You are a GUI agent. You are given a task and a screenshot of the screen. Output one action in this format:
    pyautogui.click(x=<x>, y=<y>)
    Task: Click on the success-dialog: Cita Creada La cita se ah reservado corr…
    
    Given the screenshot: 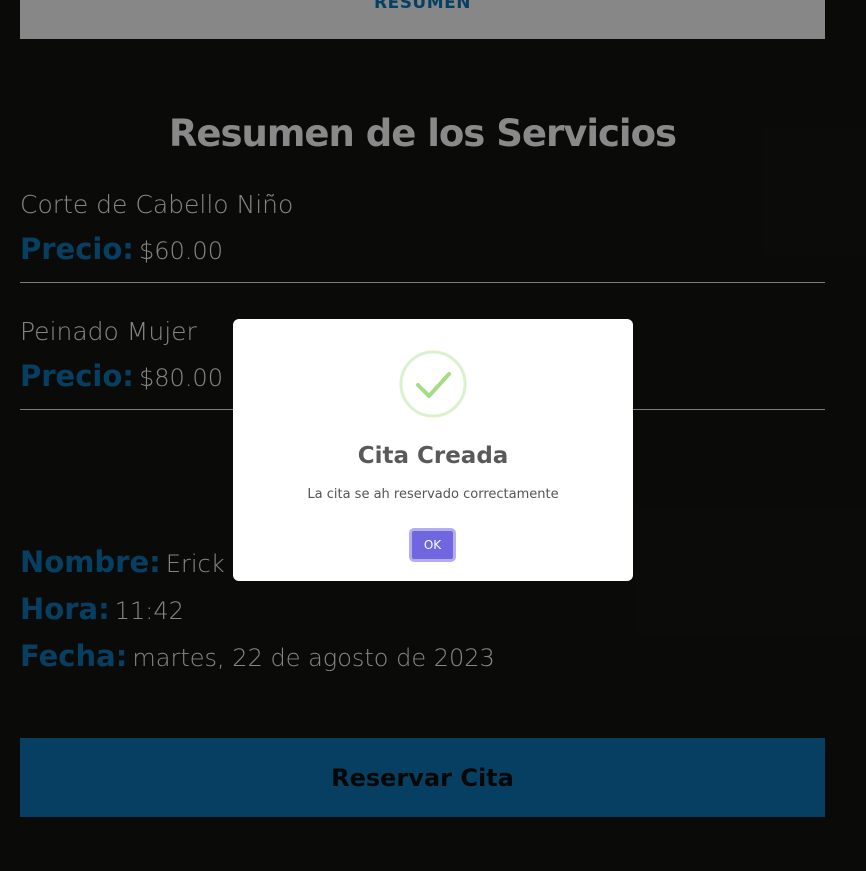 What is the action you would take?
    pyautogui.click(x=433, y=450)
    